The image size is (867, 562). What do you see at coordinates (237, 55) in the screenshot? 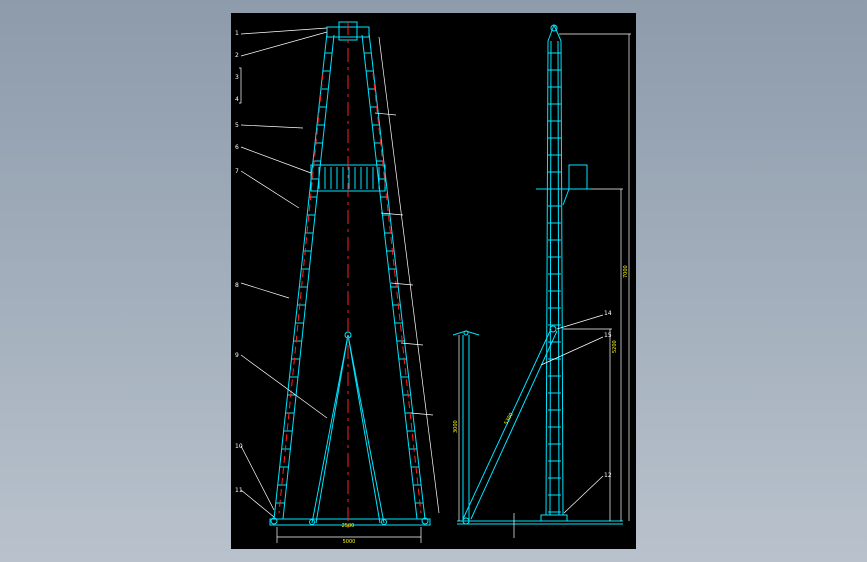
I see `callout-2: 2` at bounding box center [237, 55].